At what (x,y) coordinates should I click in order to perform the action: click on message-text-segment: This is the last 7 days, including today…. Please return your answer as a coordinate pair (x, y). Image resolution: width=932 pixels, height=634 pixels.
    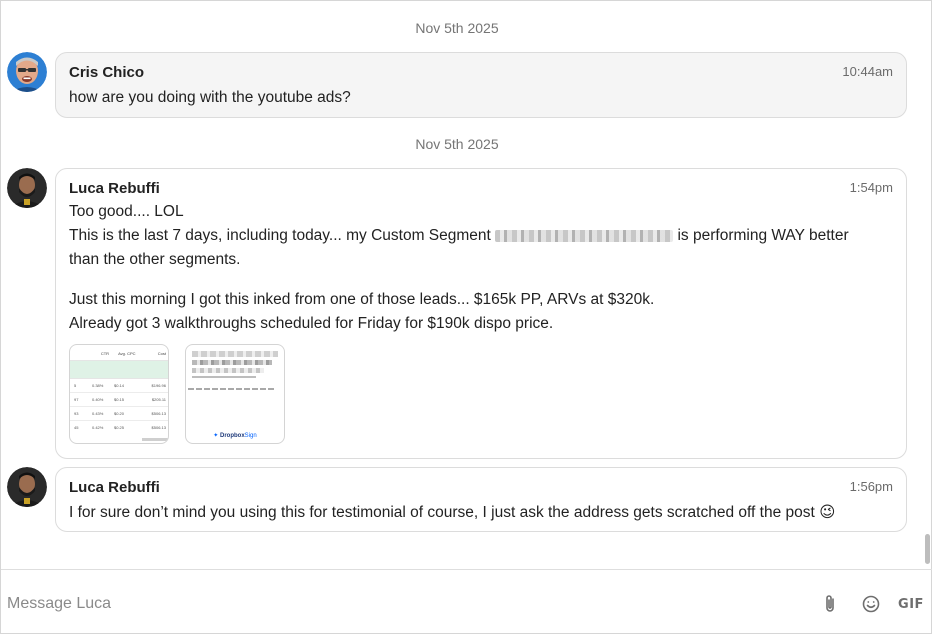
    Looking at the image, I should click on (280, 235).